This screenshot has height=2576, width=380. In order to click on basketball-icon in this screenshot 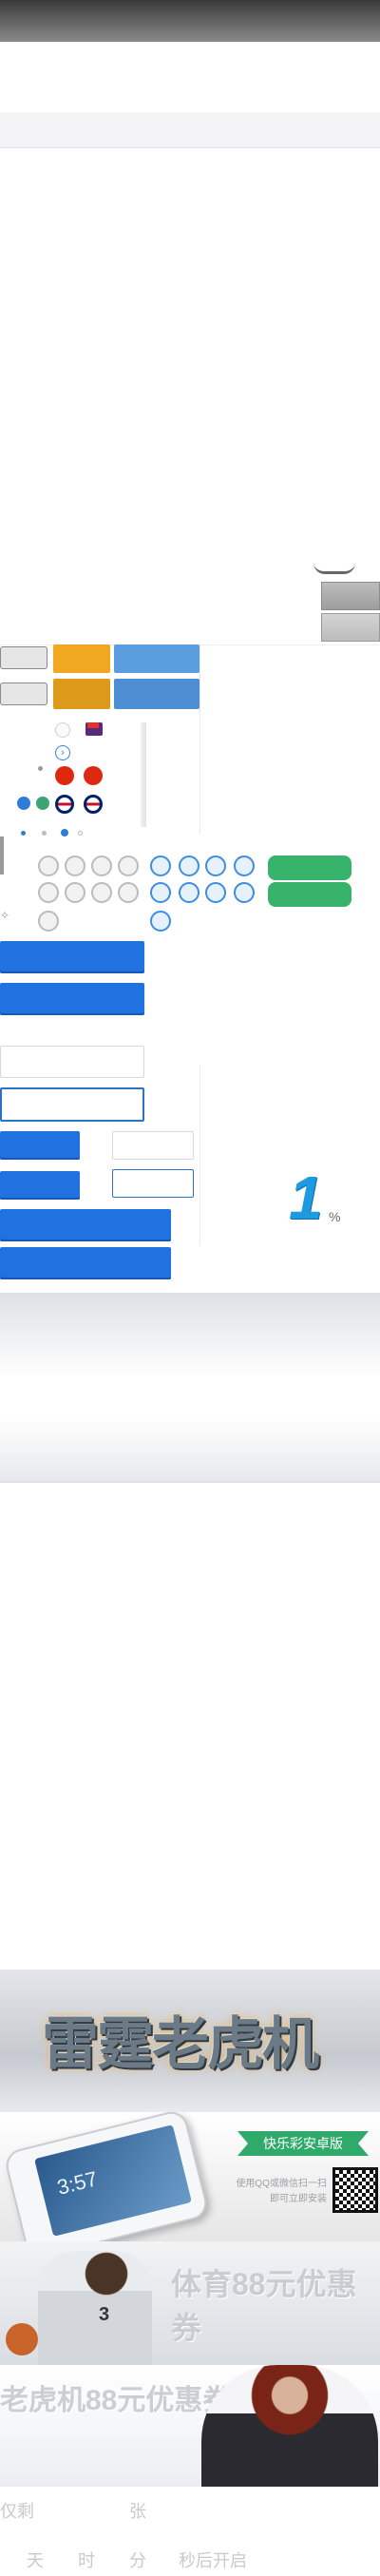, I will do `click(22, 2339)`.